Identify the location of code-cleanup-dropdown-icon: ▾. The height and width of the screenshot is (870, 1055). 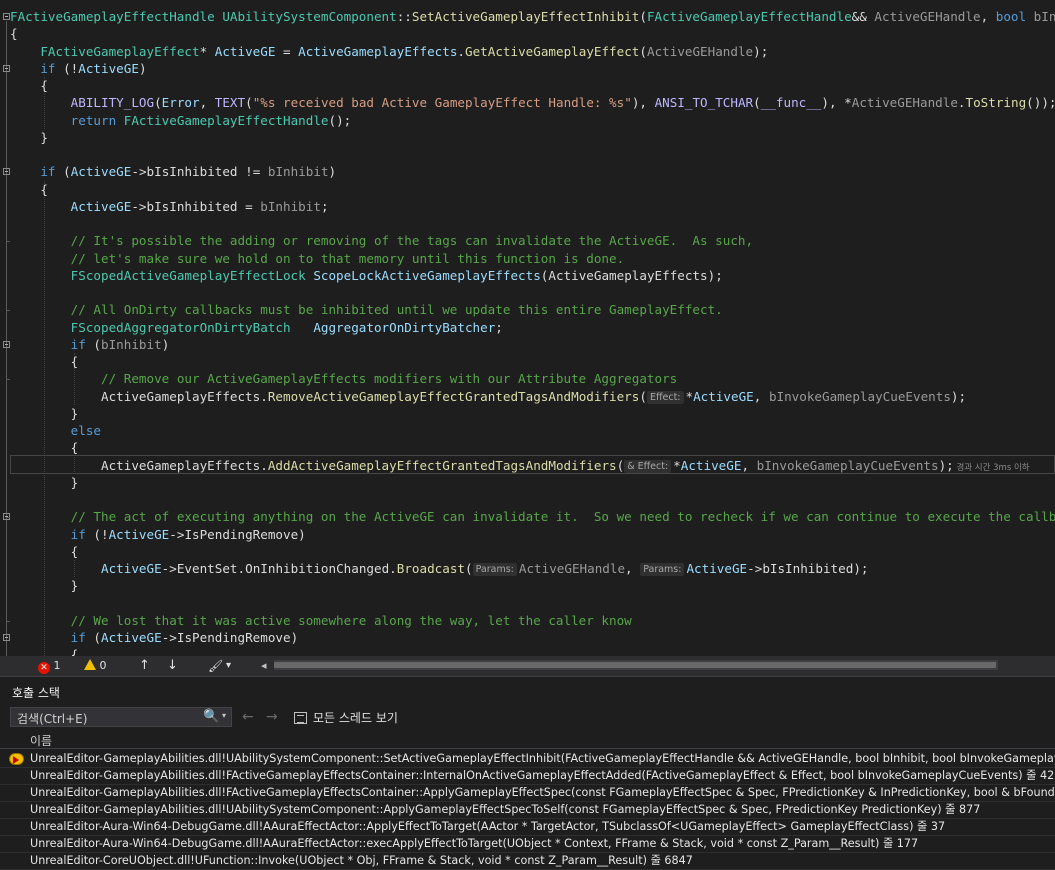
(228, 666).